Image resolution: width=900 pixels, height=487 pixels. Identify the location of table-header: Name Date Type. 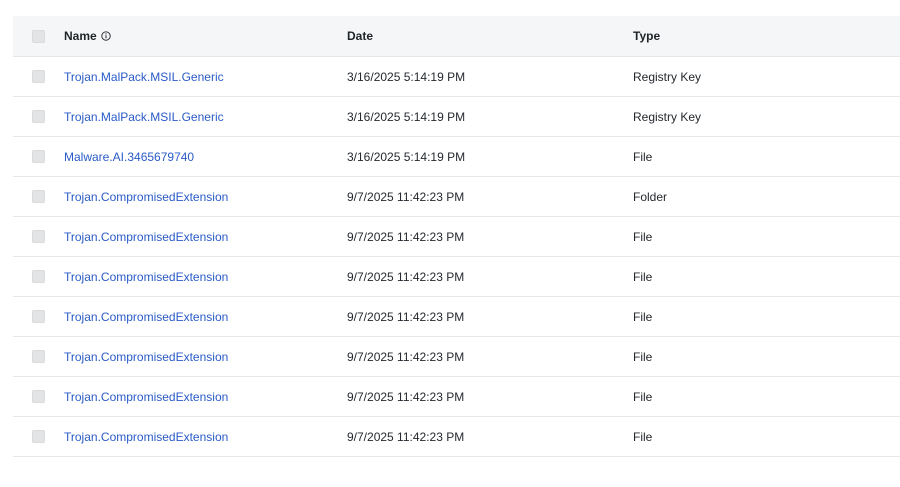
(456, 36).